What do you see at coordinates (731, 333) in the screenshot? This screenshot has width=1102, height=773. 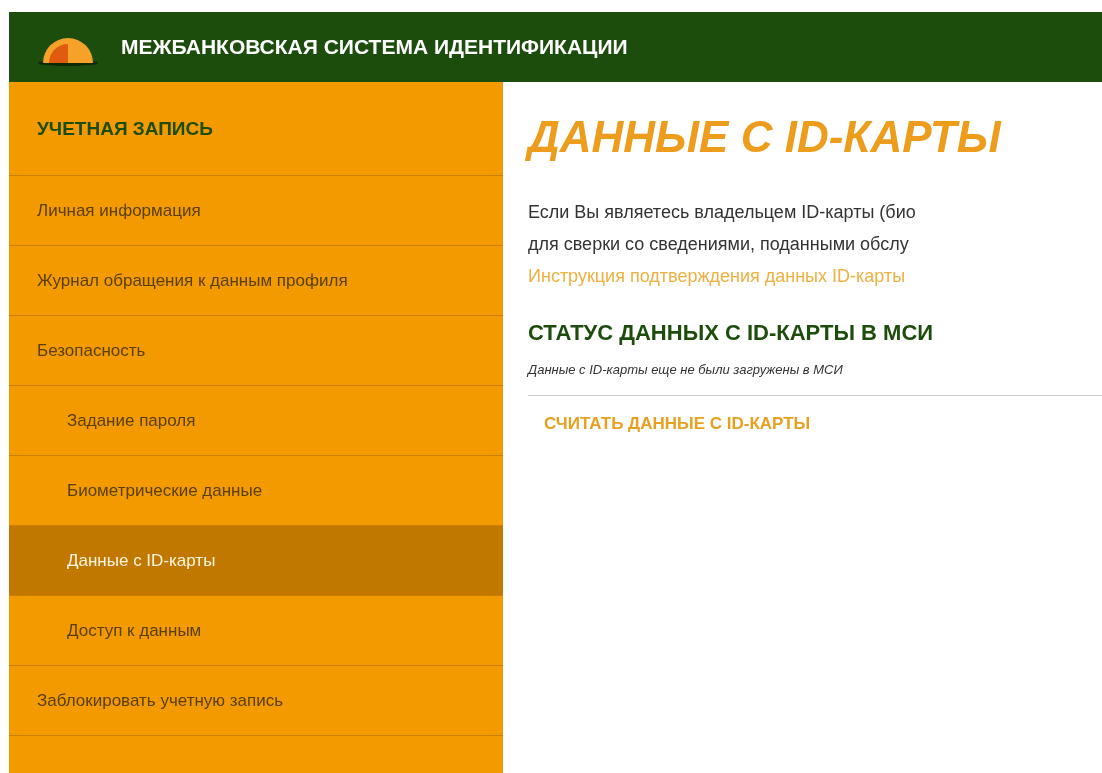 I see `section-heading: СТАТУС ДАННЫХ С ID-КАРТЫ В МСИ` at bounding box center [731, 333].